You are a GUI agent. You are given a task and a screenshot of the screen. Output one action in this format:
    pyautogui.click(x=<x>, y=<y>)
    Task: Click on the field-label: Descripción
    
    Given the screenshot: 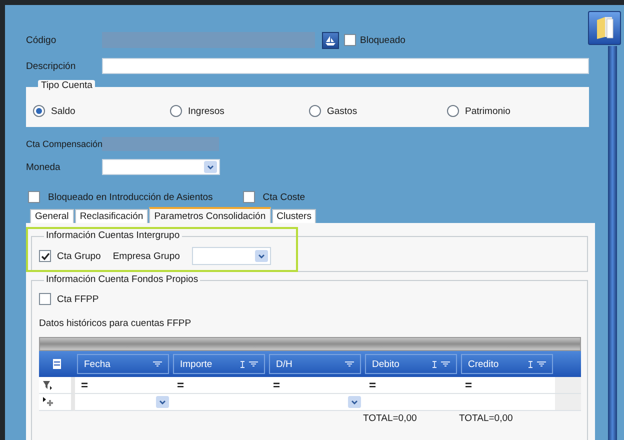 What is the action you would take?
    pyautogui.click(x=51, y=66)
    